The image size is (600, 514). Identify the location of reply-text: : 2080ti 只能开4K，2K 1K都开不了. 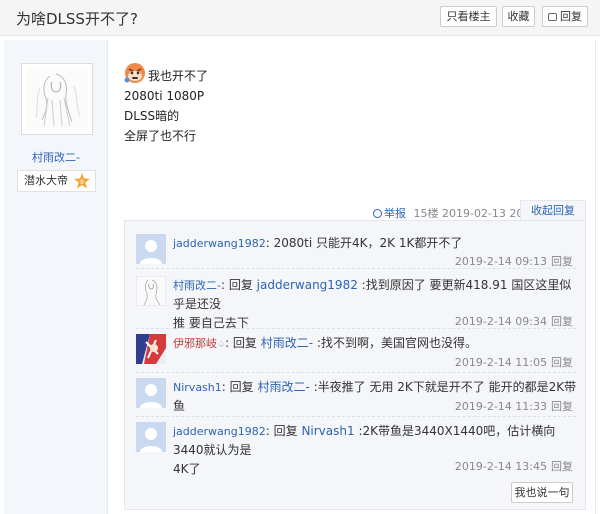
(364, 243).